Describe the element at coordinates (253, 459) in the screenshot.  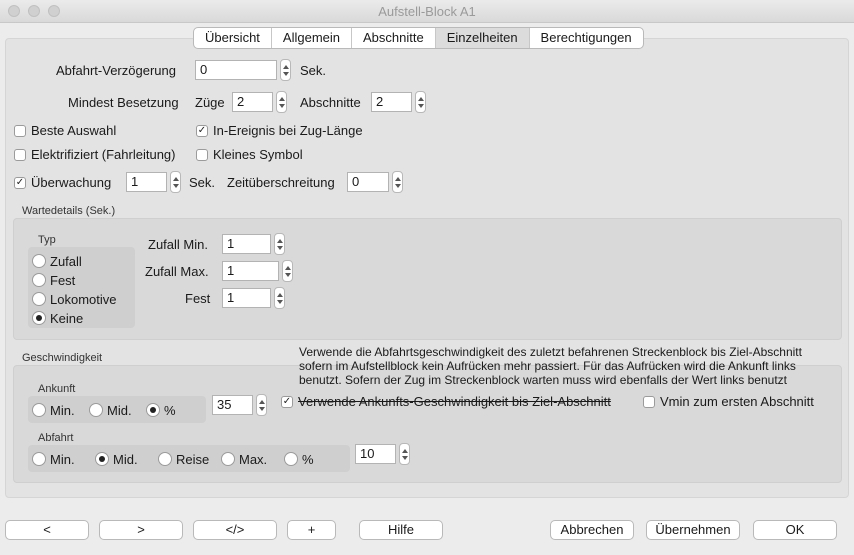
I see `abfahrt-max-label: Max.` at that location.